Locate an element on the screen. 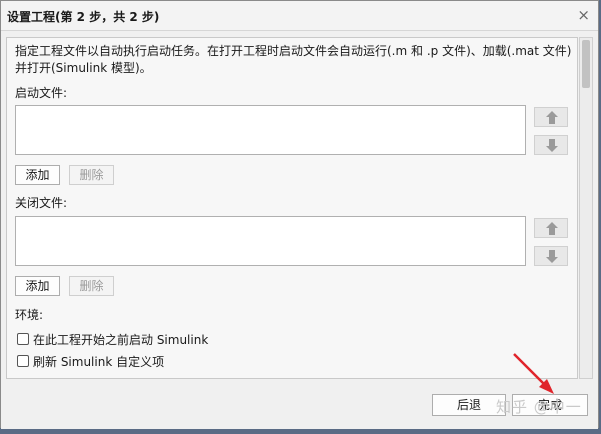 This screenshot has width=601, height=434. shutdown-files-list is located at coordinates (270, 241).